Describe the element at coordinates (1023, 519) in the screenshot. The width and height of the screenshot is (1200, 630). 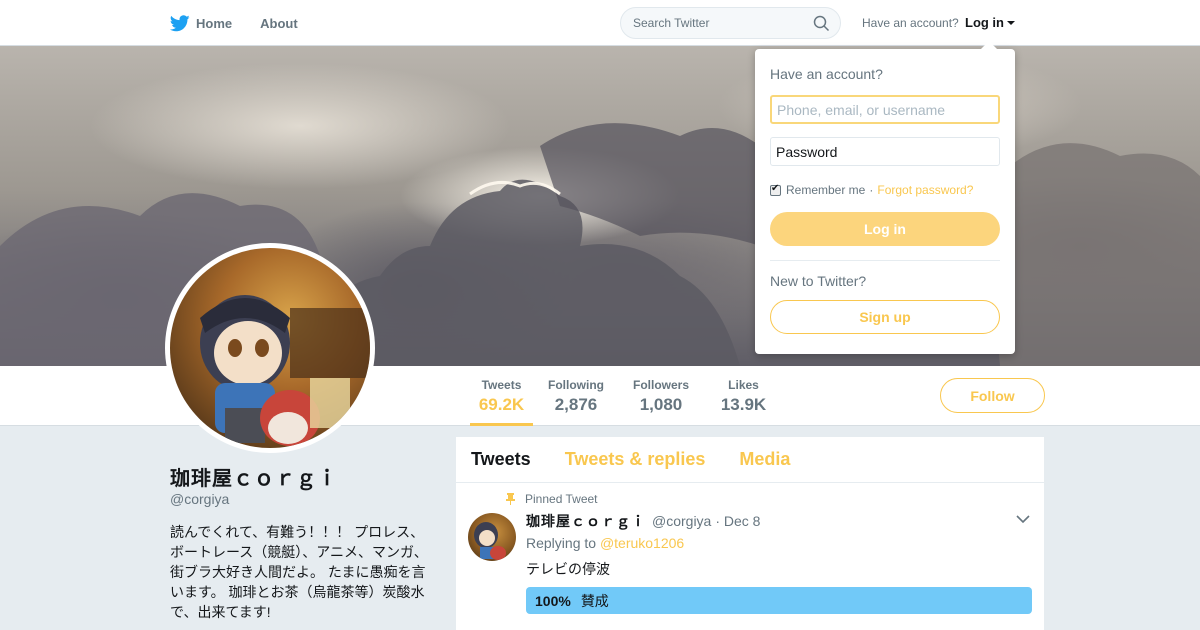
I see `chevron-down-icon` at that location.